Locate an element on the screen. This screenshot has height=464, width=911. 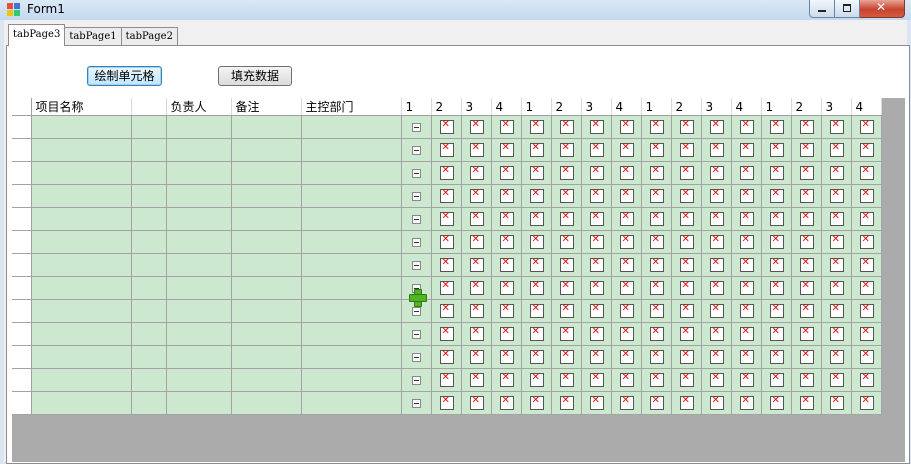
table-row is located at coordinates (447, 403).